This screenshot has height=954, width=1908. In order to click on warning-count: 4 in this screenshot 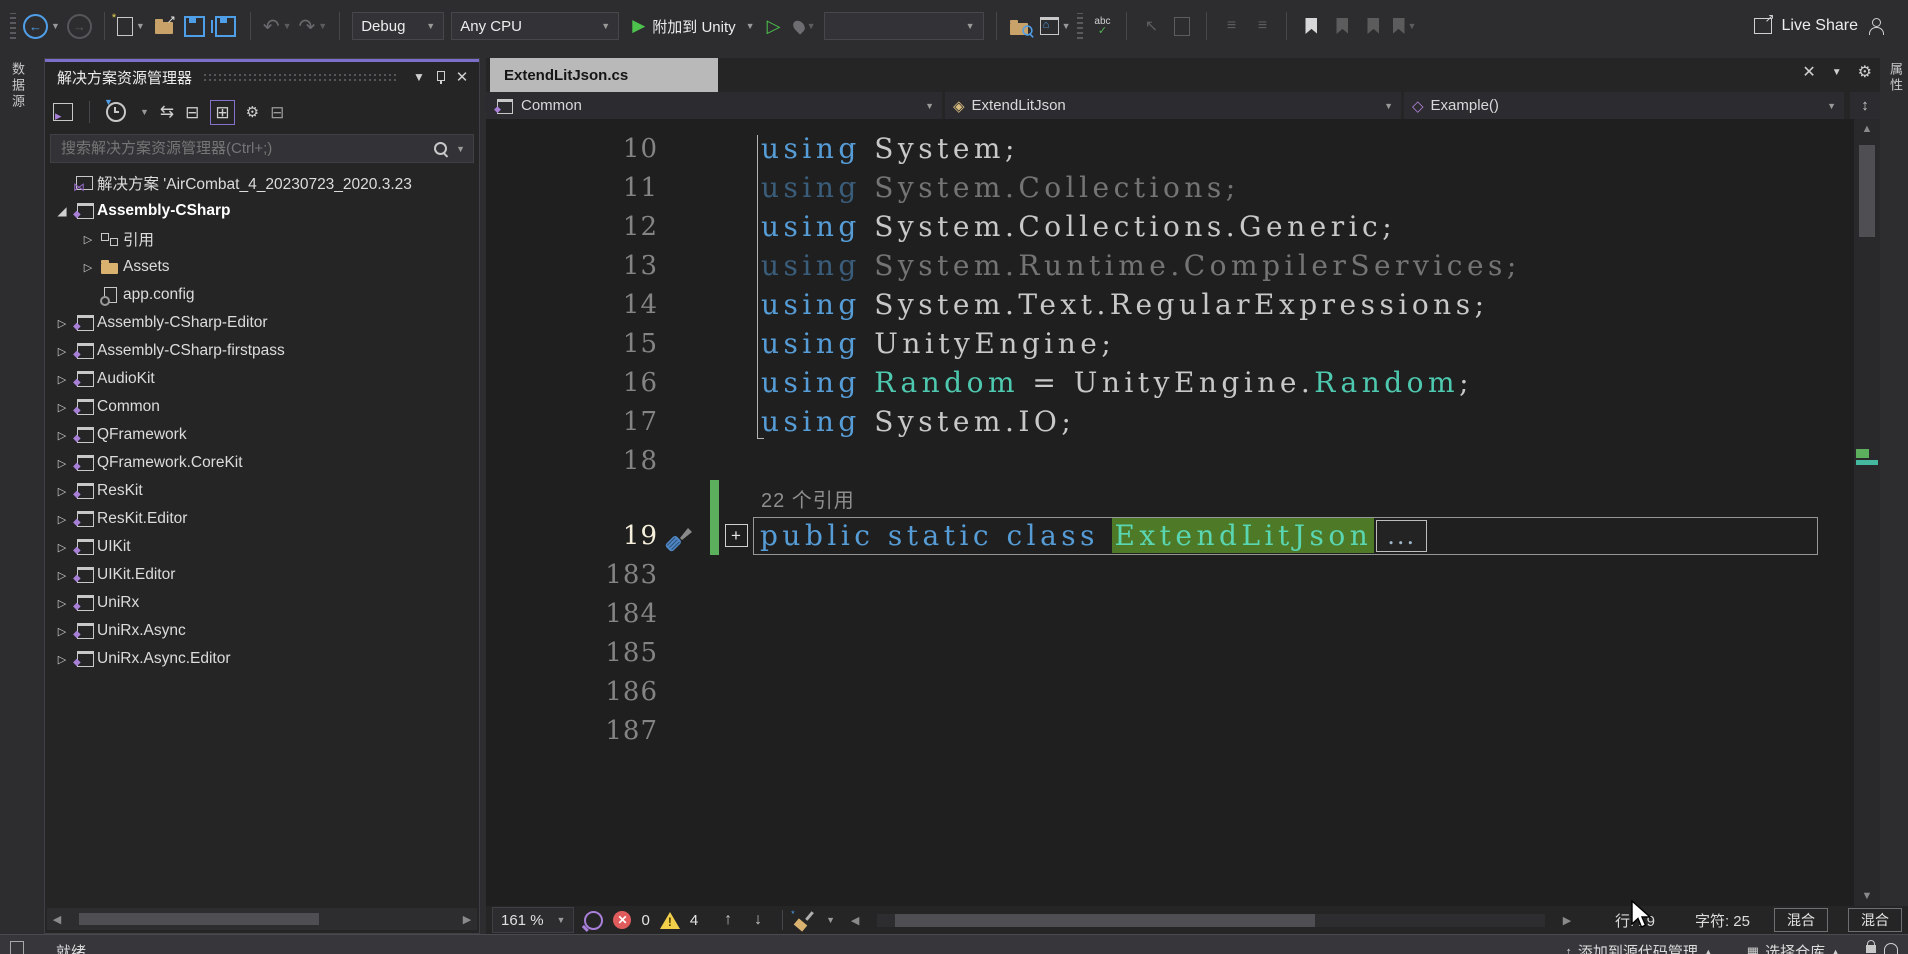, I will do `click(694, 920)`.